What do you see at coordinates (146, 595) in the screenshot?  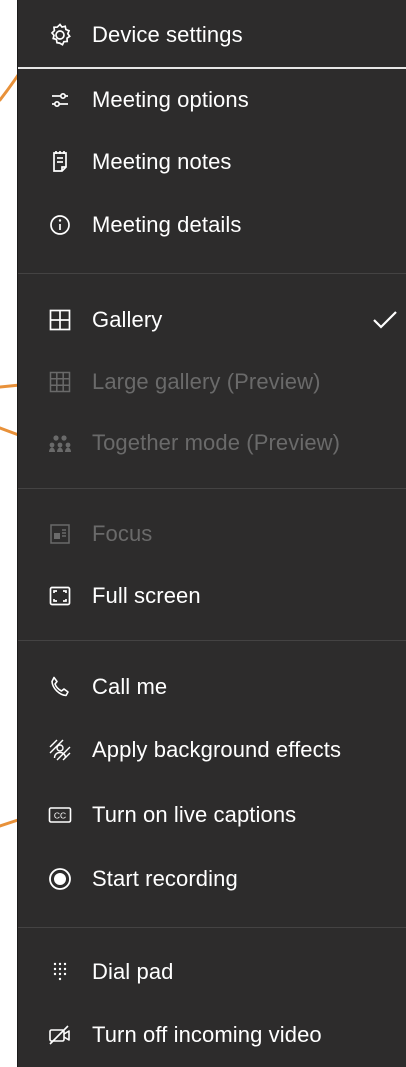 I see `menu-item-label: Full screen` at bounding box center [146, 595].